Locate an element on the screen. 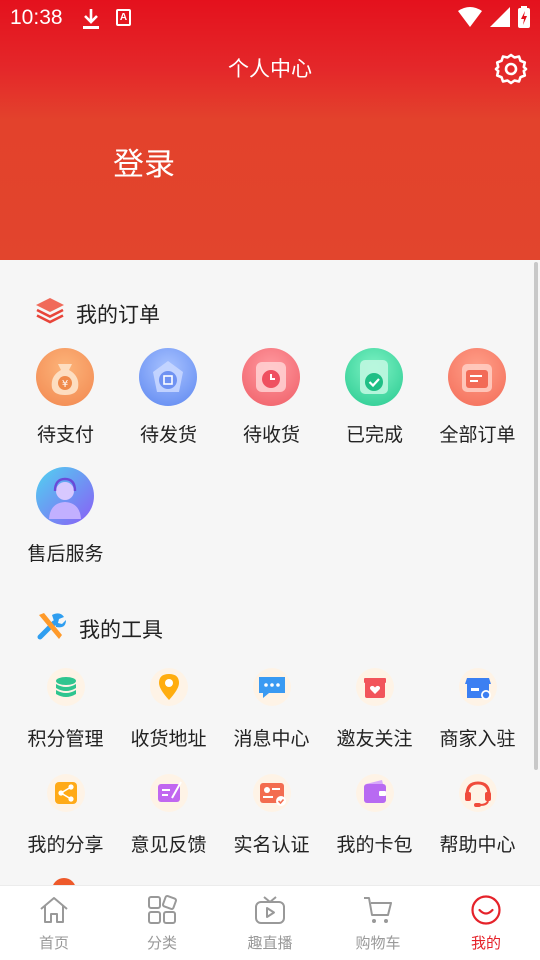 This screenshot has height=960, width=540. store-icon is located at coordinates (478, 687).